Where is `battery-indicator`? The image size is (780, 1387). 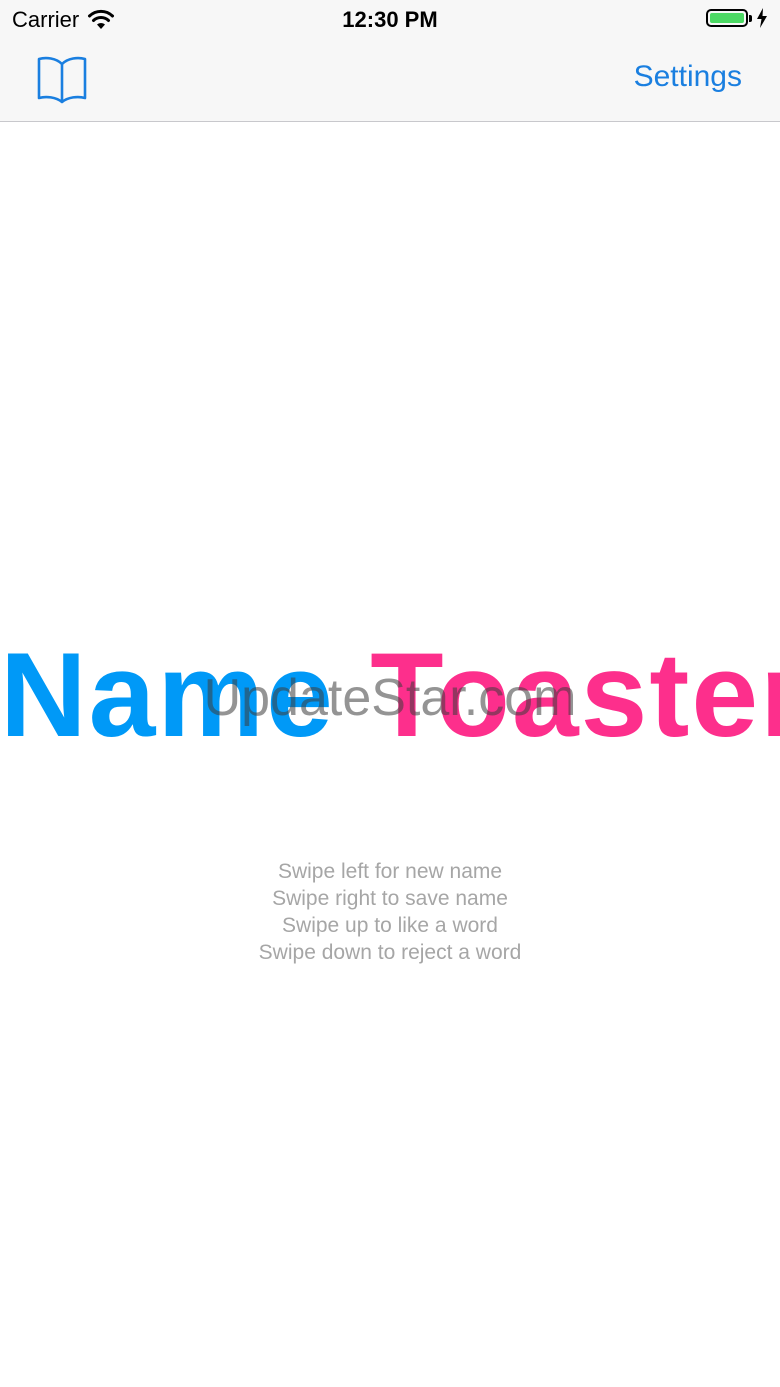
battery-indicator is located at coordinates (737, 18).